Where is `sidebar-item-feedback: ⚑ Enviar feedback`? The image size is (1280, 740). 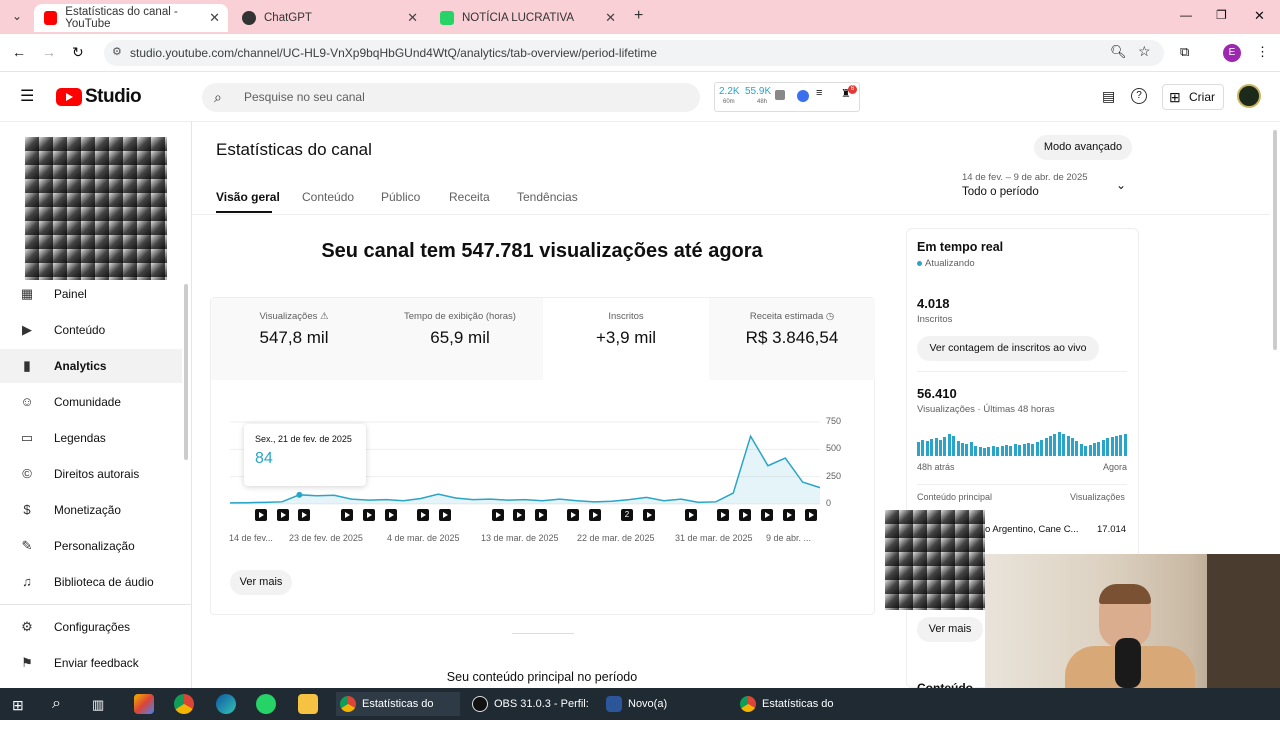 sidebar-item-feedback: ⚑ Enviar feedback is located at coordinates (91, 663).